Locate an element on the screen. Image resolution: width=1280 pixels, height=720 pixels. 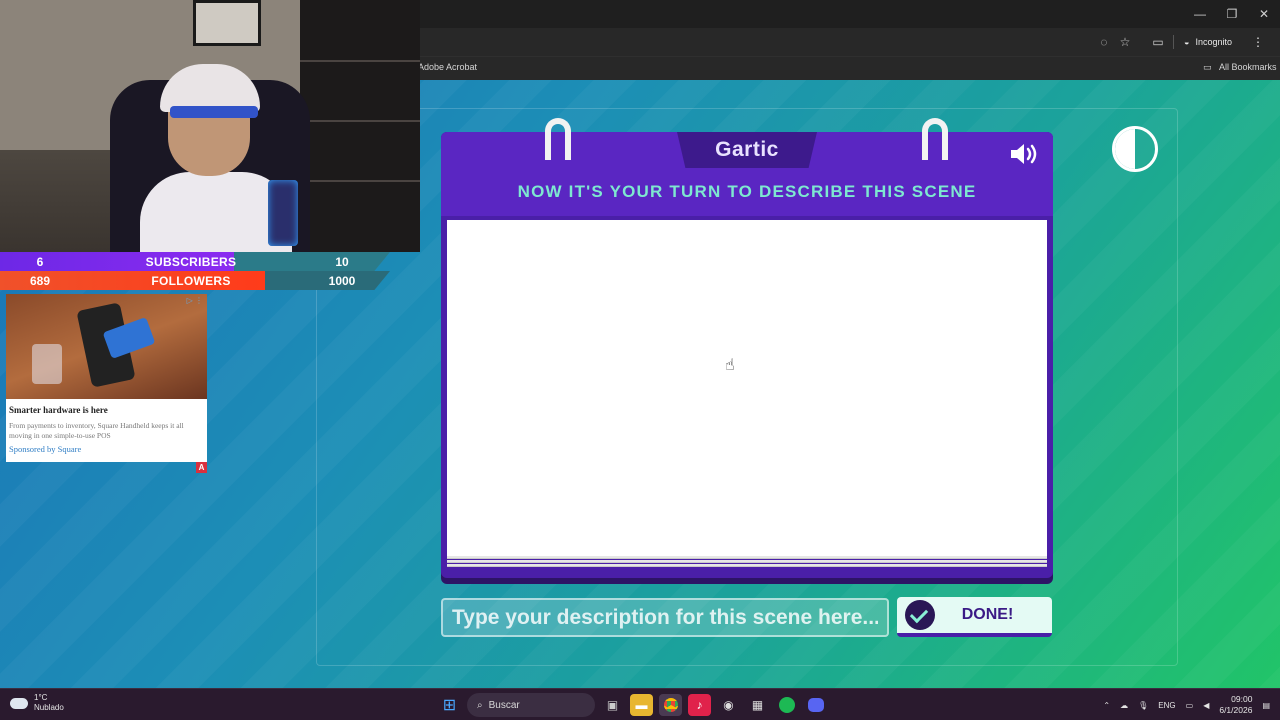
window-controls: — ❐ ✕ is located at coordinates (1232, 14).